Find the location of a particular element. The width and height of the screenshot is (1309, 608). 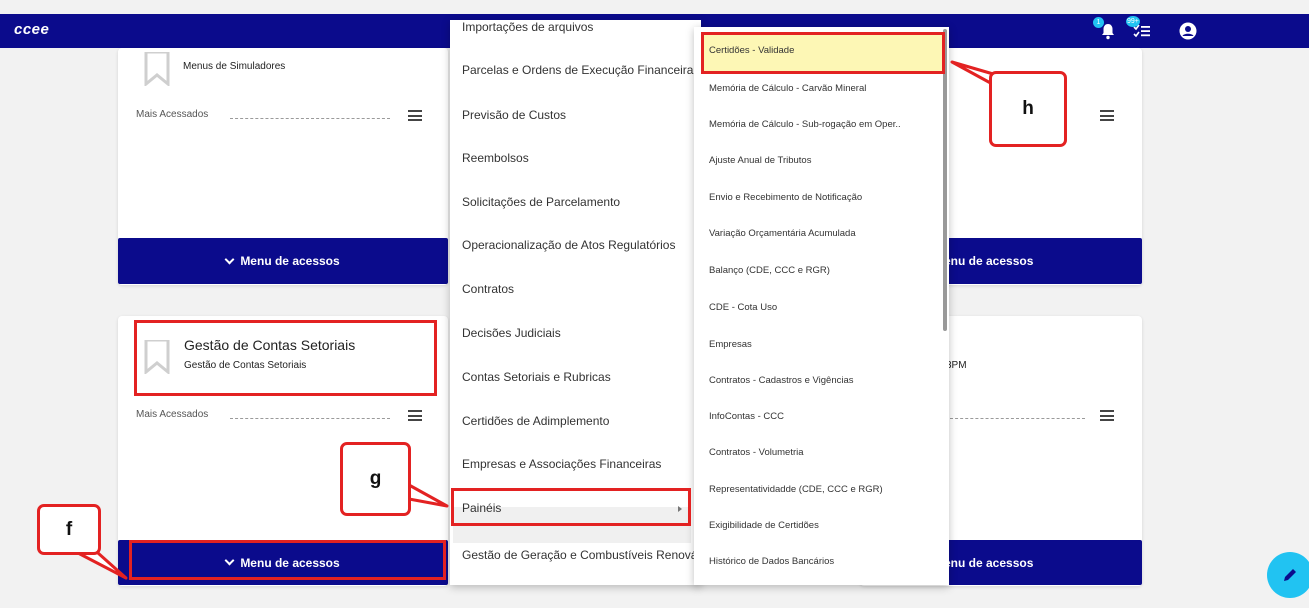

pencil-icon is located at coordinates (1290, 575).